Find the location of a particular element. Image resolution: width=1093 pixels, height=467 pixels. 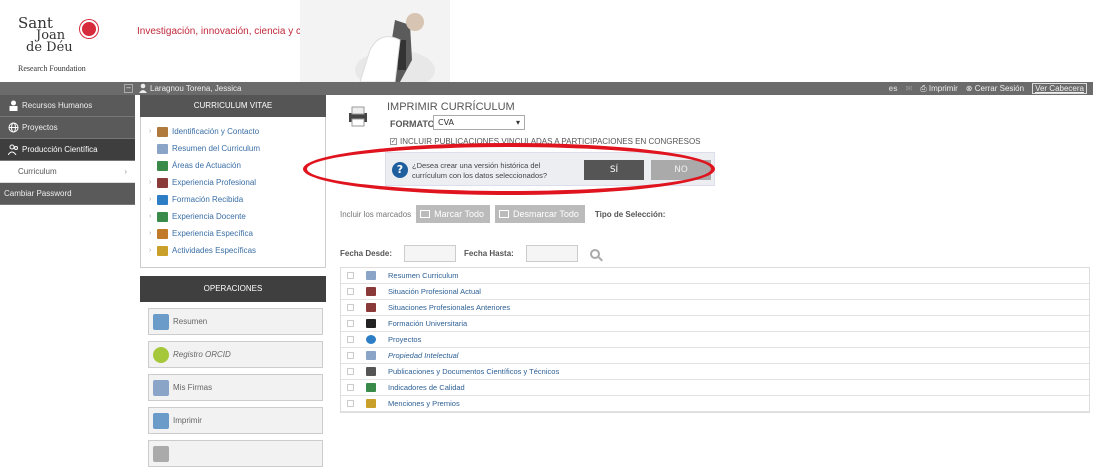

intellectual-property-icon is located at coordinates (371, 355).